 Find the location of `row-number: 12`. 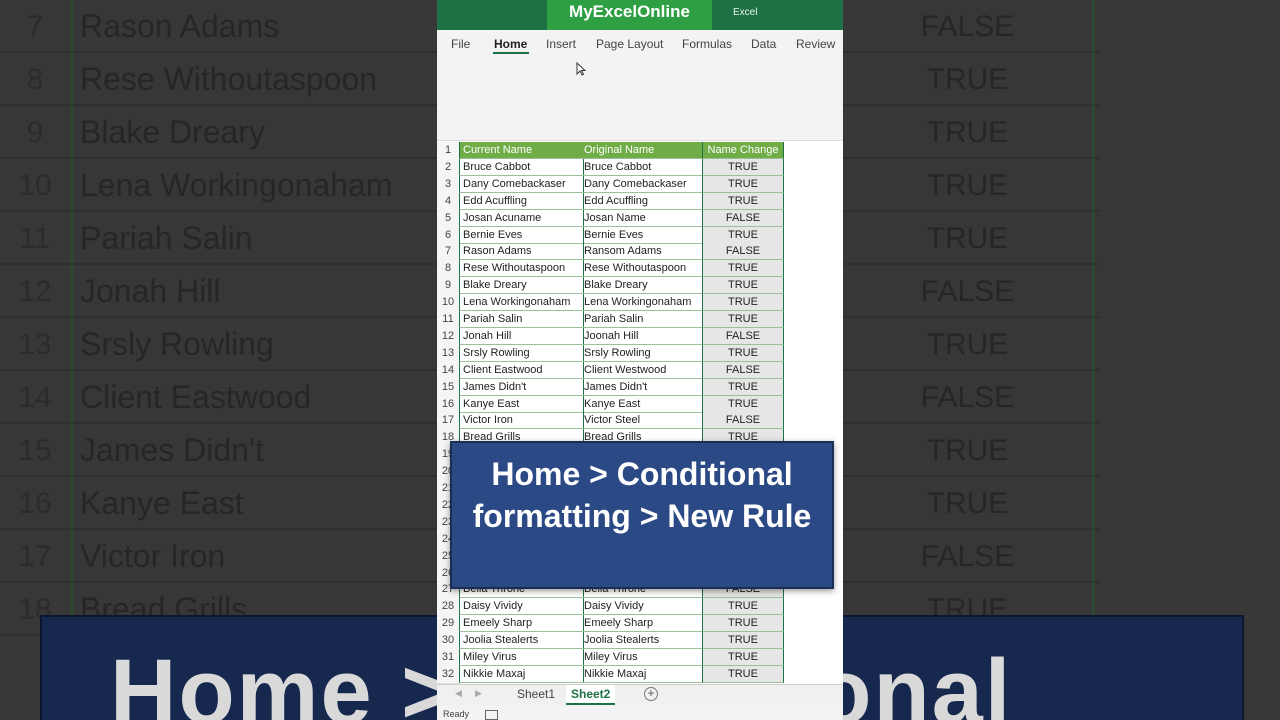

row-number: 12 is located at coordinates (448, 336).